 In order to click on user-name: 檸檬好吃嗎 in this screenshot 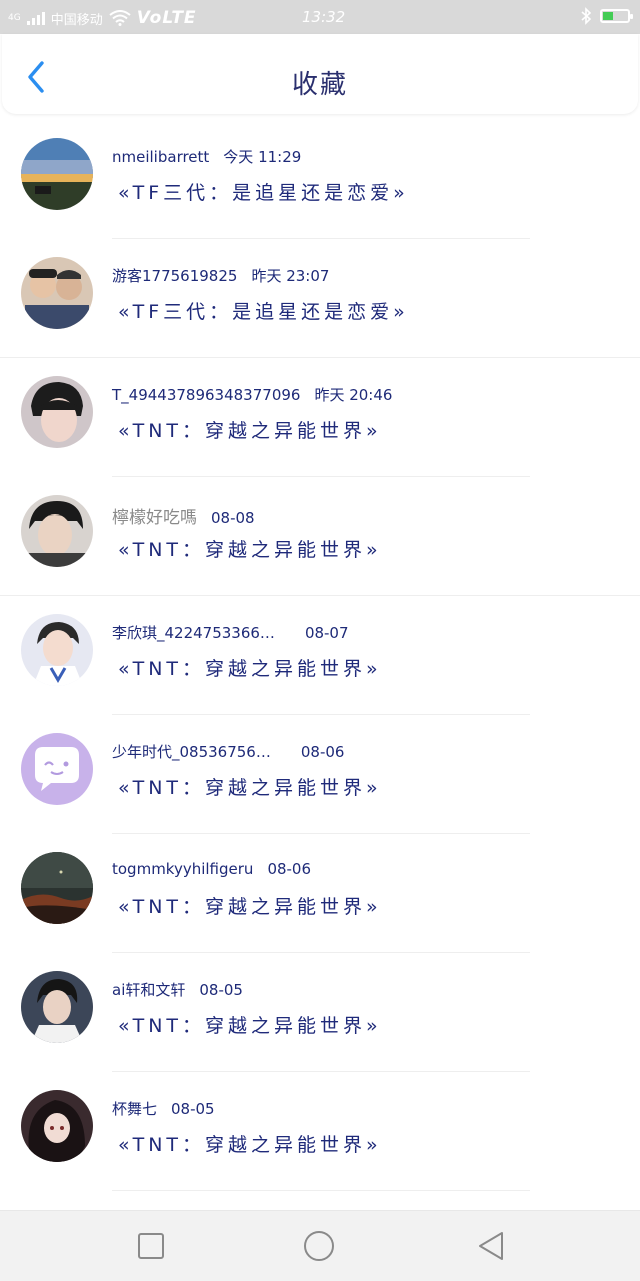, I will do `click(154, 518)`.